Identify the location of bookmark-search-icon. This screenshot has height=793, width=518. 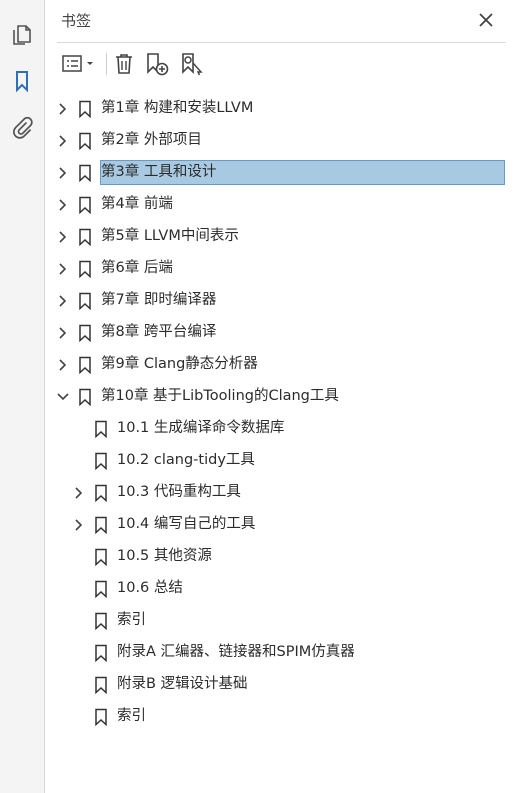
(192, 64).